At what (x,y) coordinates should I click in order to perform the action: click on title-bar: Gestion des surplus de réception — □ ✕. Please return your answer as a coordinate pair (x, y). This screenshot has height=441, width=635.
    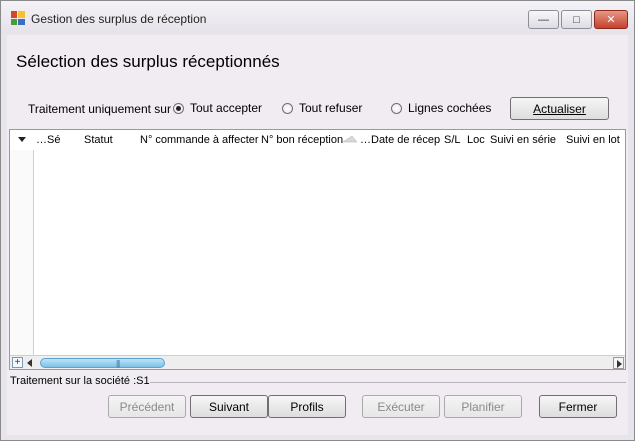
    Looking at the image, I should click on (317, 17).